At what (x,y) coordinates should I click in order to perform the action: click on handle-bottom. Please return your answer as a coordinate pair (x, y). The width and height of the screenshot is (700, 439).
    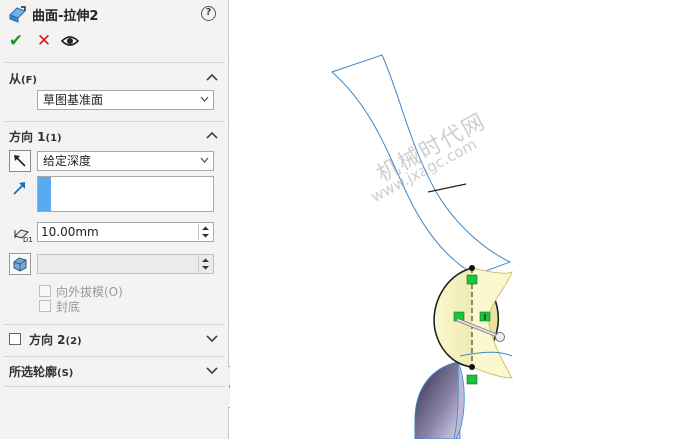
    Looking at the image, I should click on (472, 379).